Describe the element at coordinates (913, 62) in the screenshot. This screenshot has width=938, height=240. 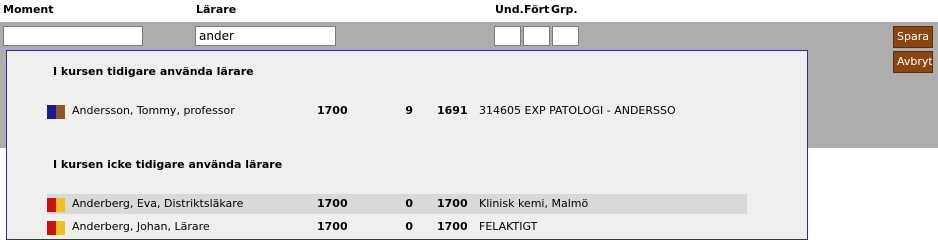
I see `cancel-button: Avbryt` at that location.